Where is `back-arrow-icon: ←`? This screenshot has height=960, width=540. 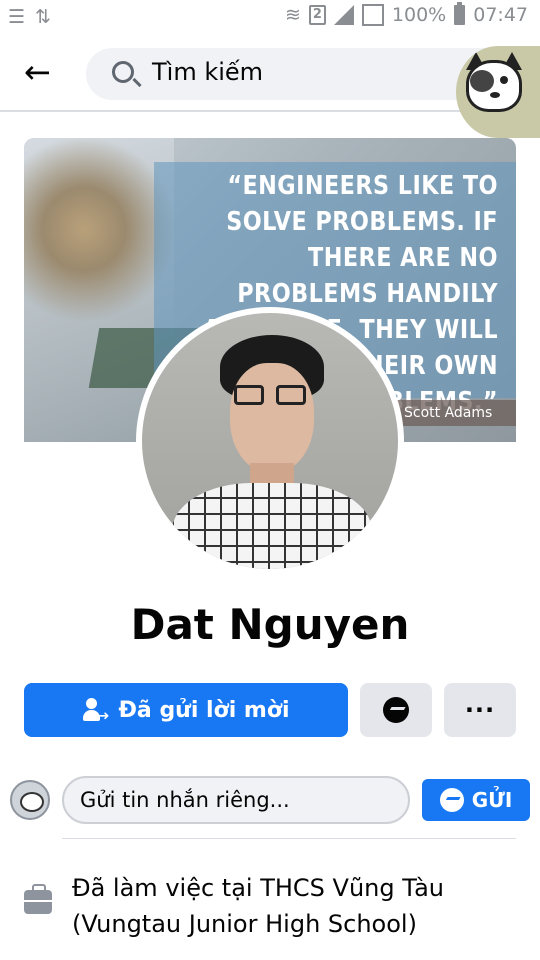
back-arrow-icon: ← is located at coordinates (42, 72).